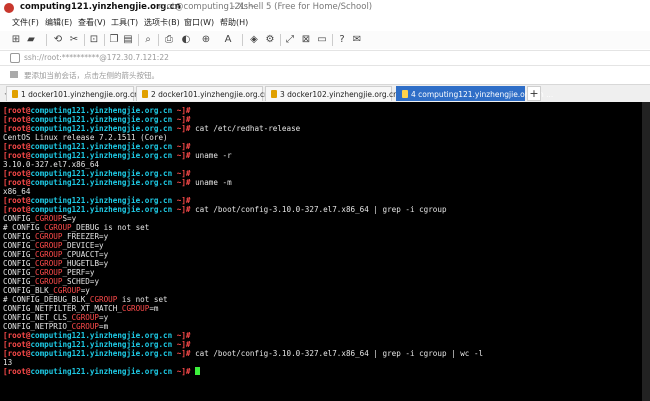 This screenshot has height=401, width=650. What do you see at coordinates (270, 40) in the screenshot?
I see `script-icon: ⚙` at bounding box center [270, 40].